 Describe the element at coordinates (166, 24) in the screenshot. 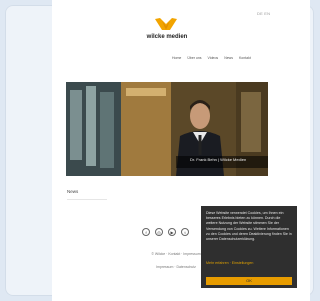

I see `brand-logo-icon` at that location.